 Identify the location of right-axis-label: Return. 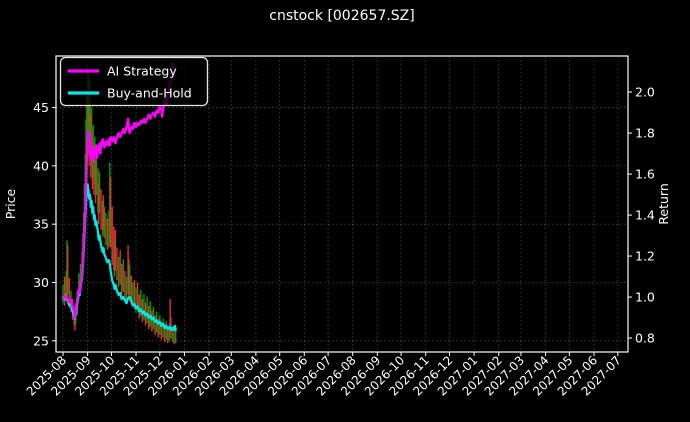
(663, 203).